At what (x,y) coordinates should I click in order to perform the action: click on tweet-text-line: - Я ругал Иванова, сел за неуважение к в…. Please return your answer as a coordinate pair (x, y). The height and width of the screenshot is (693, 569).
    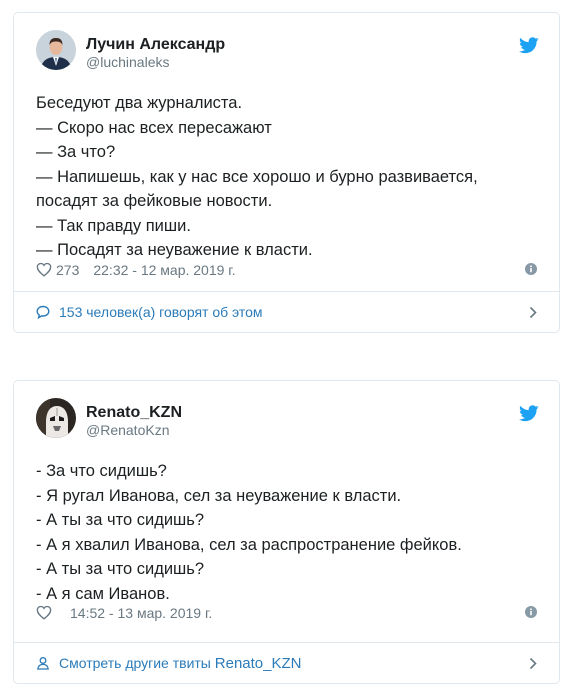
    Looking at the image, I should click on (219, 495).